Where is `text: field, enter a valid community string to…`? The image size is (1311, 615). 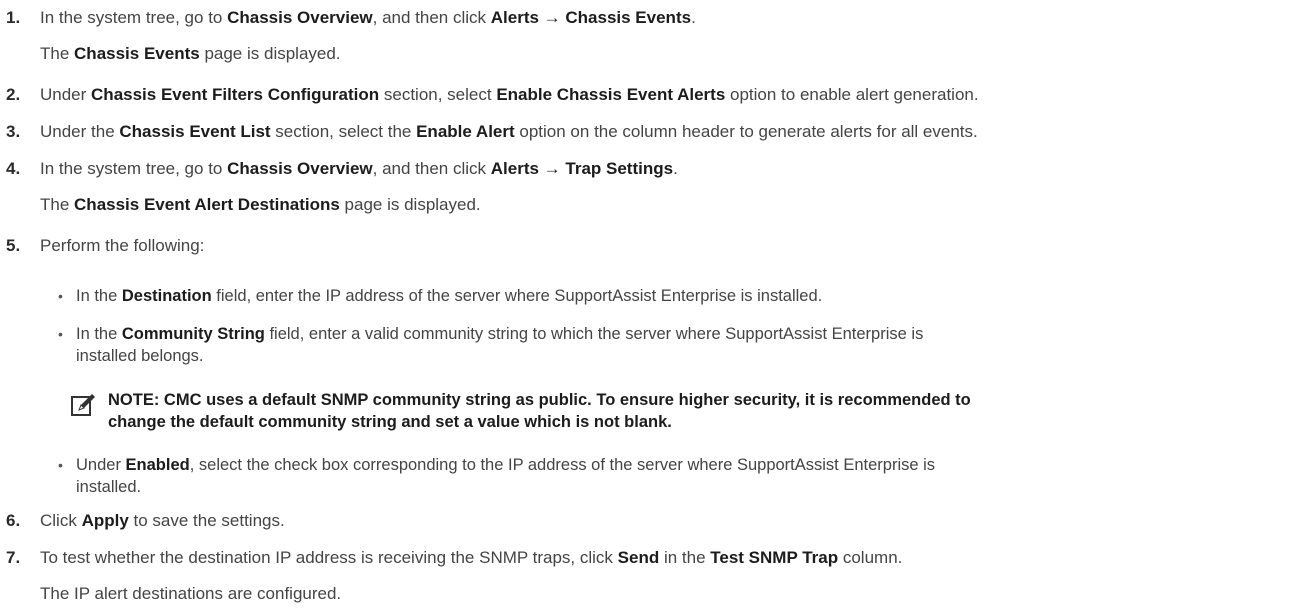 text: field, enter a valid community string to… is located at coordinates (594, 334).